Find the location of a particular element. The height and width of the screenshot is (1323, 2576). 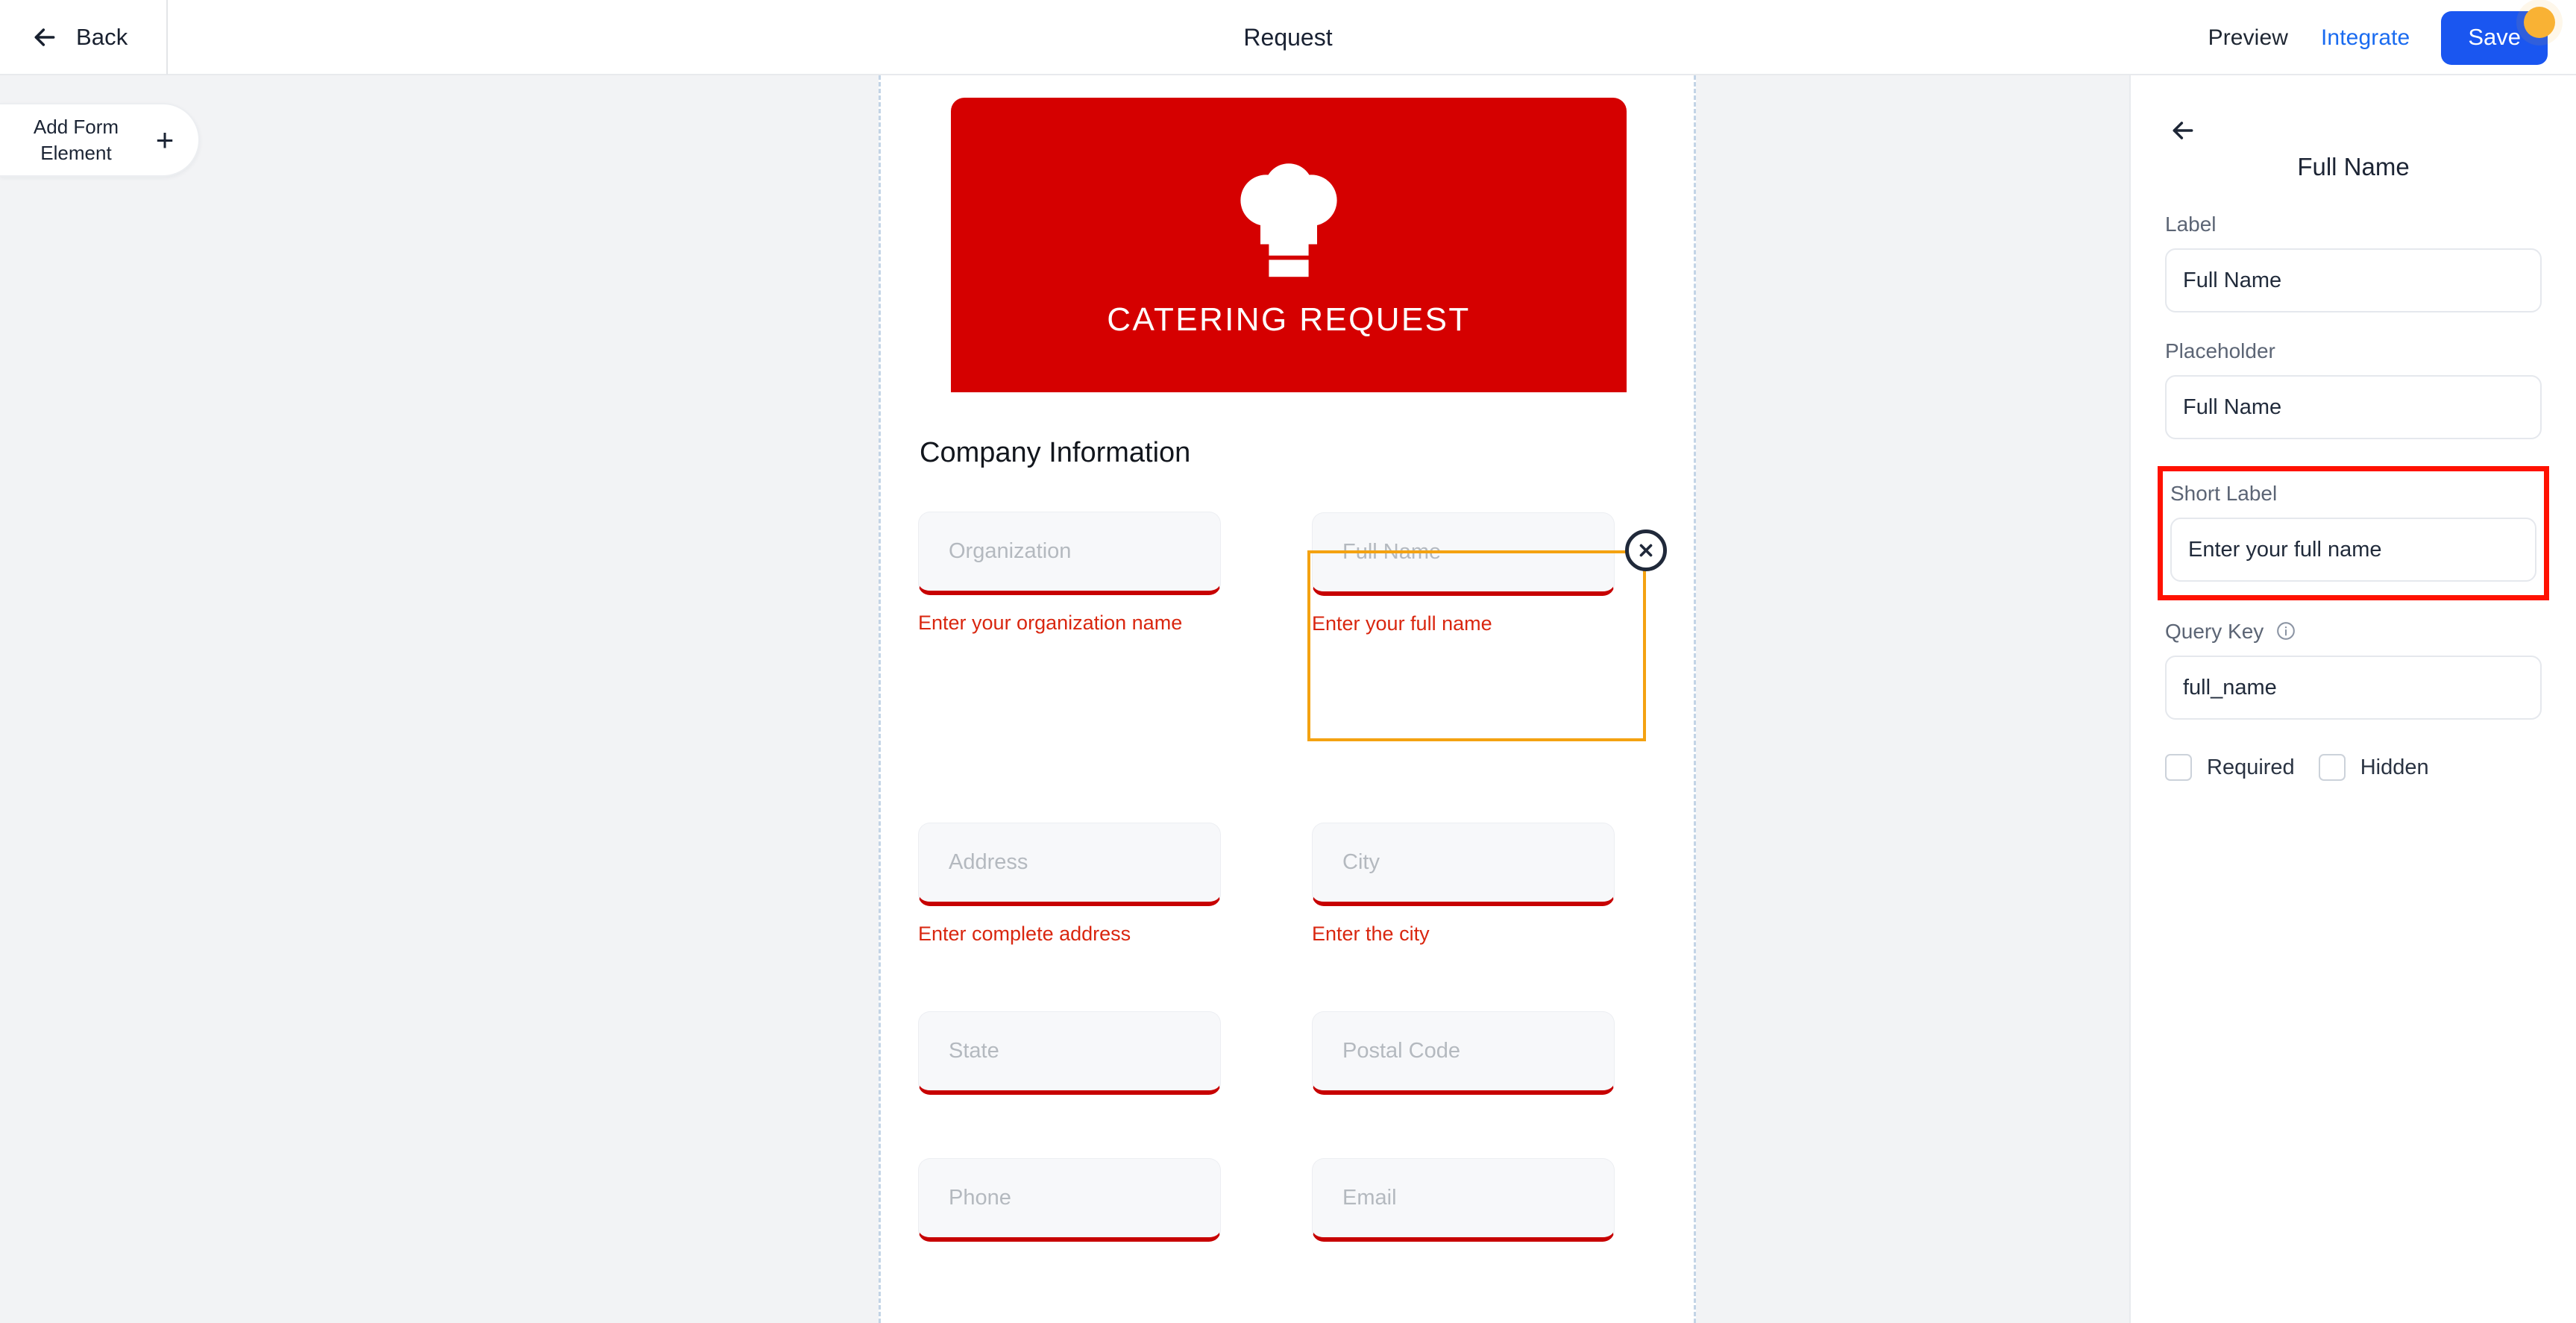

banner-title: CATERING REQUEST is located at coordinates (1289, 319).